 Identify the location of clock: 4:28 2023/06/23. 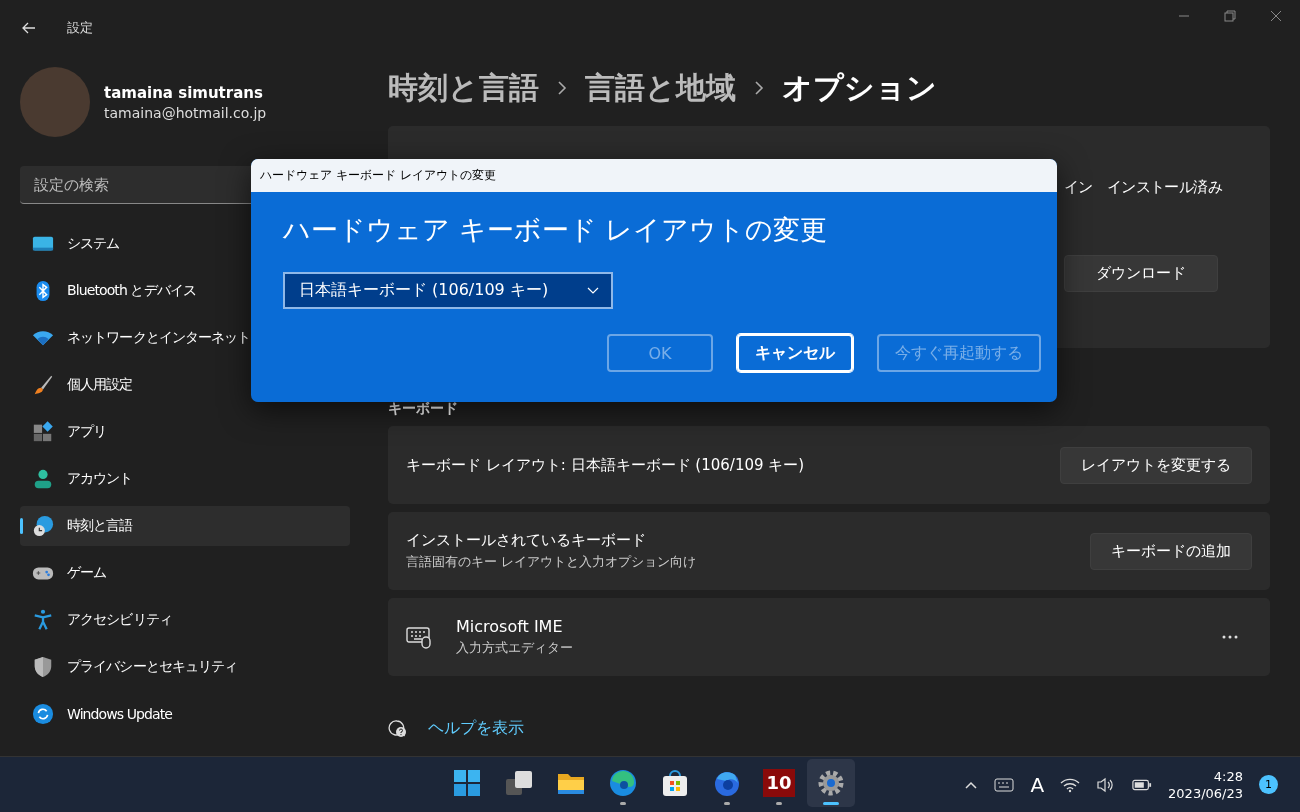
(1205, 784).